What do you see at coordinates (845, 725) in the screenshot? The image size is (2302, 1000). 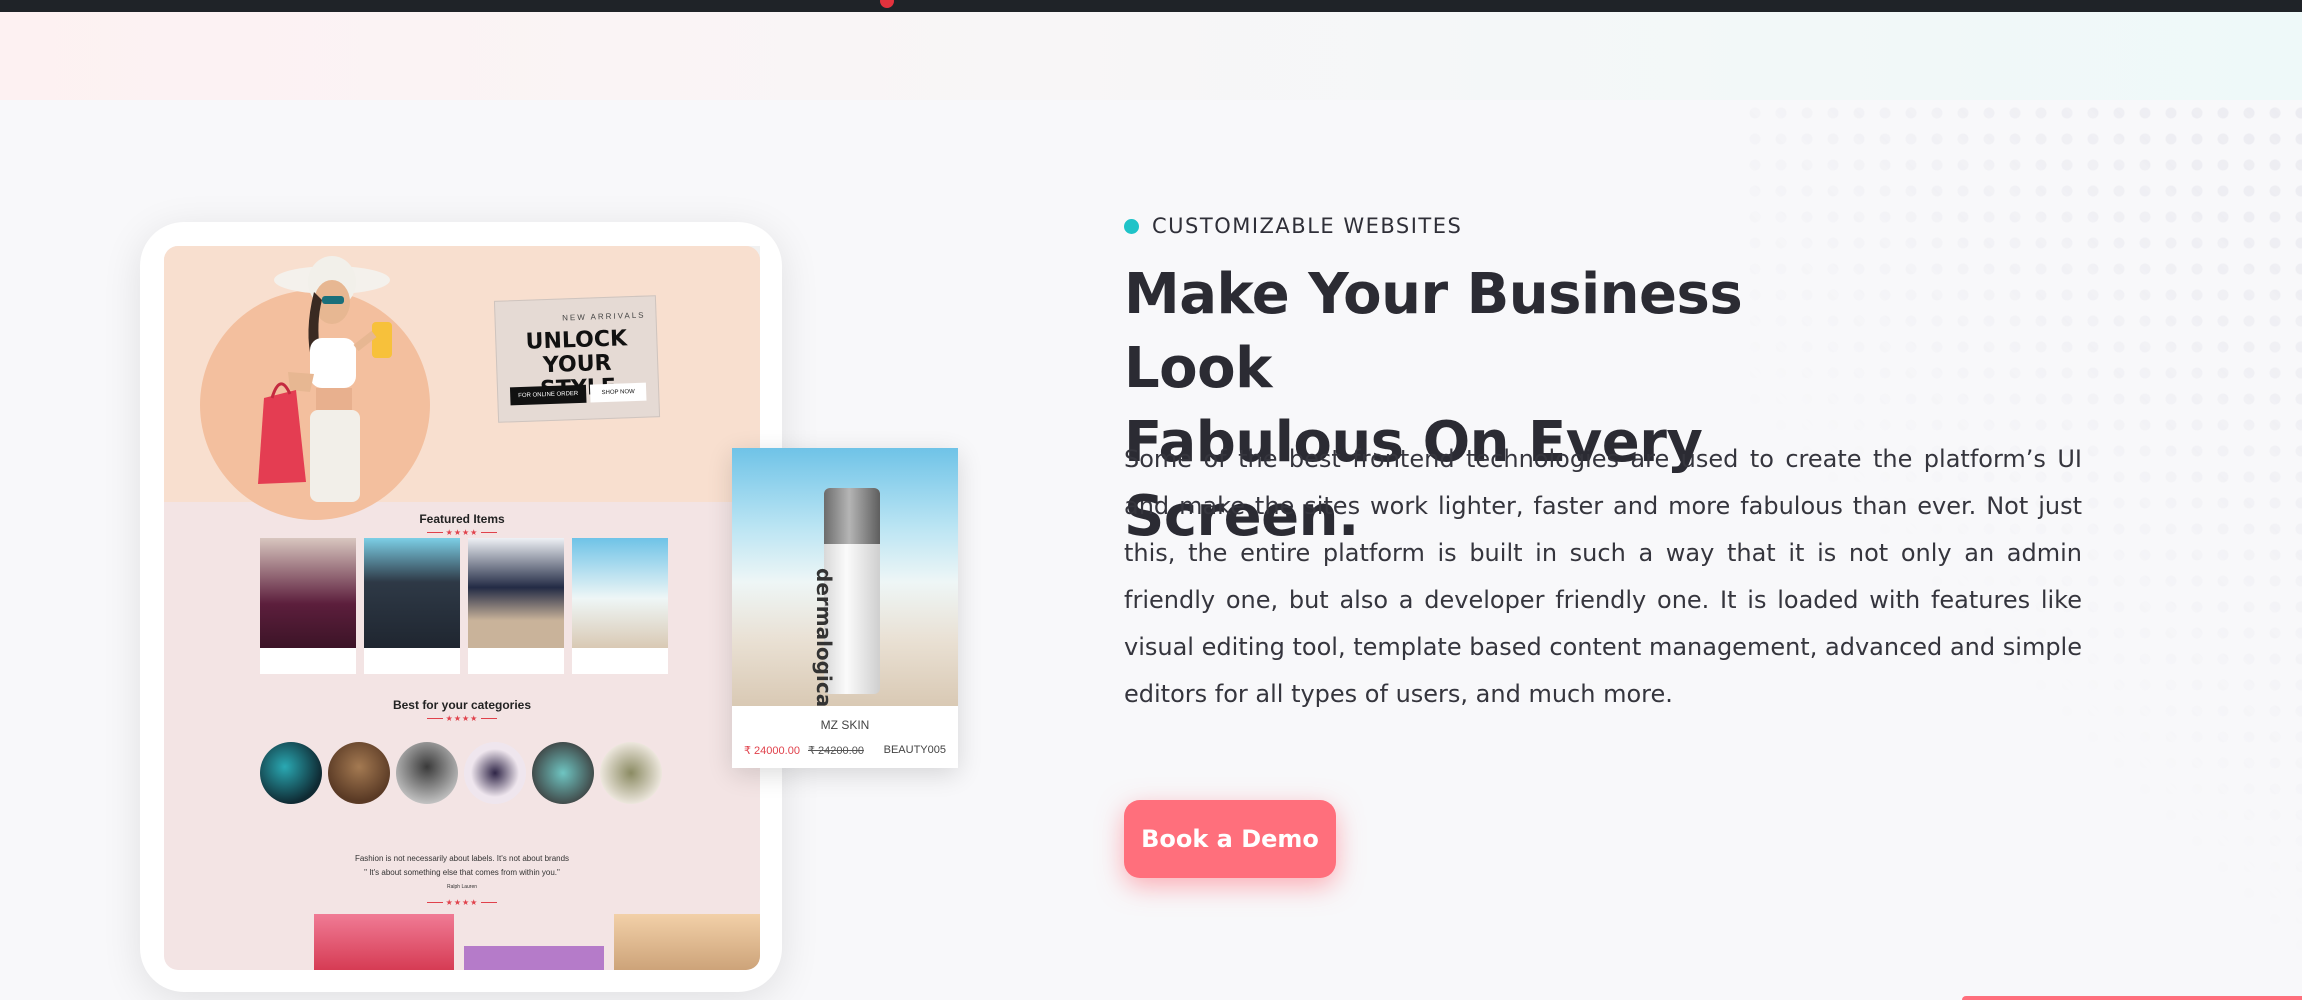 I see `product-name: MZ SKIN` at bounding box center [845, 725].